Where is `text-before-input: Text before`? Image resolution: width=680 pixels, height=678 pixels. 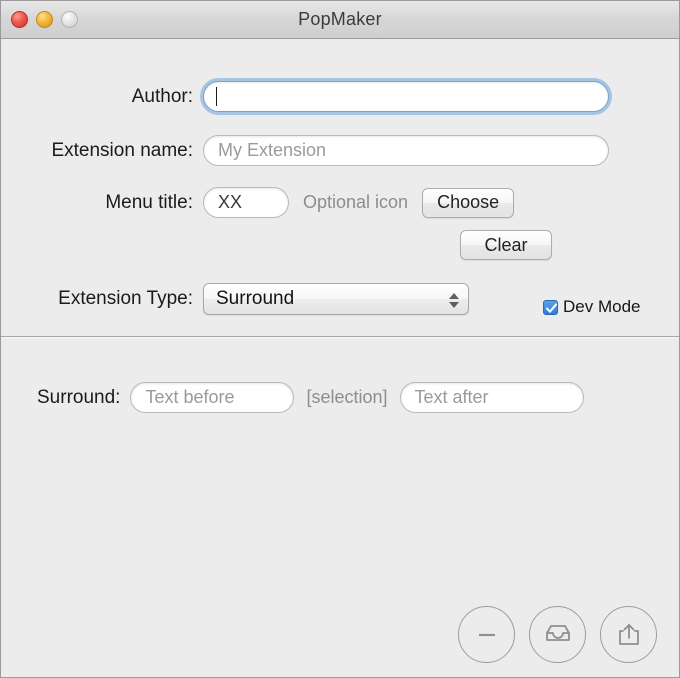 text-before-input: Text before is located at coordinates (212, 397).